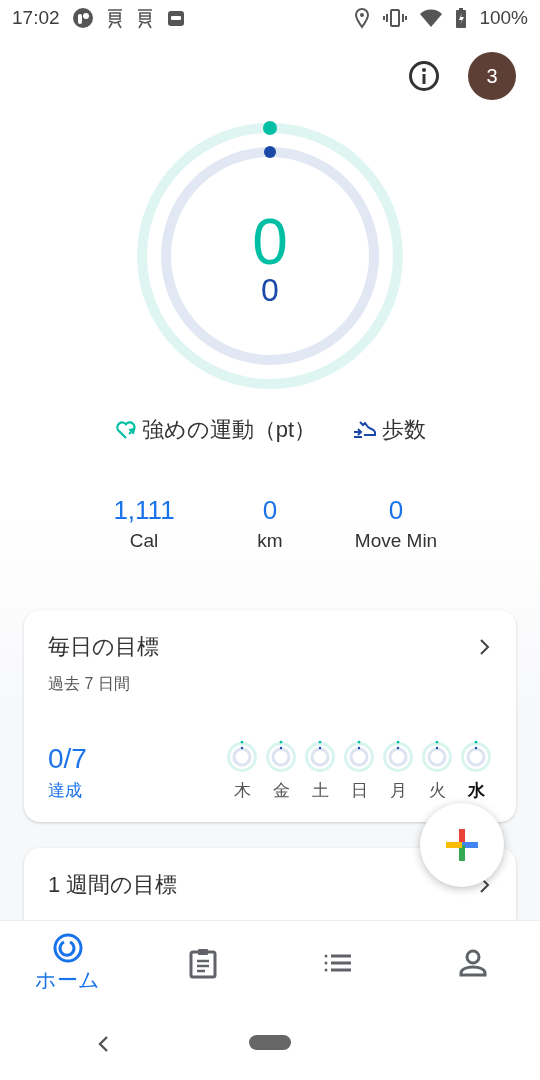 This screenshot has width=540, height=1080. Describe the element at coordinates (103, 647) in the screenshot. I see `card-title: 毎日の目標` at that location.